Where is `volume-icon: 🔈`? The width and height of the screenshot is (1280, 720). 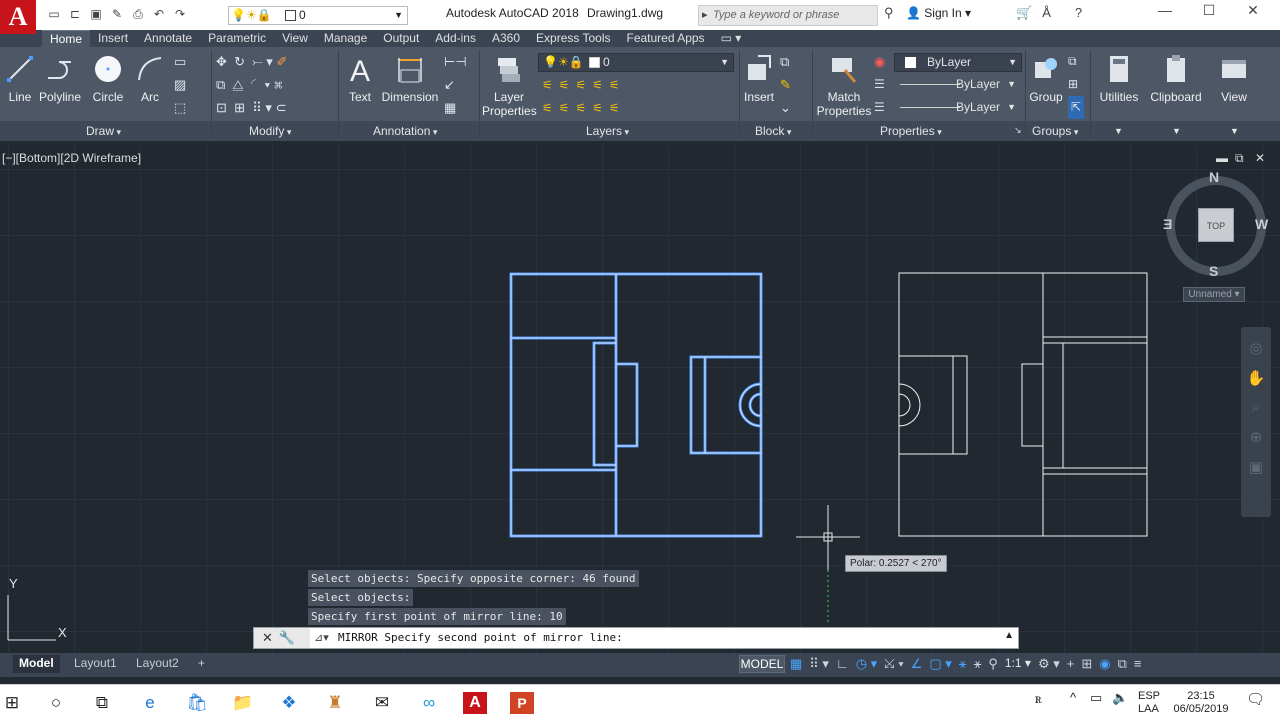
volume-icon: 🔈 is located at coordinates (1120, 698).